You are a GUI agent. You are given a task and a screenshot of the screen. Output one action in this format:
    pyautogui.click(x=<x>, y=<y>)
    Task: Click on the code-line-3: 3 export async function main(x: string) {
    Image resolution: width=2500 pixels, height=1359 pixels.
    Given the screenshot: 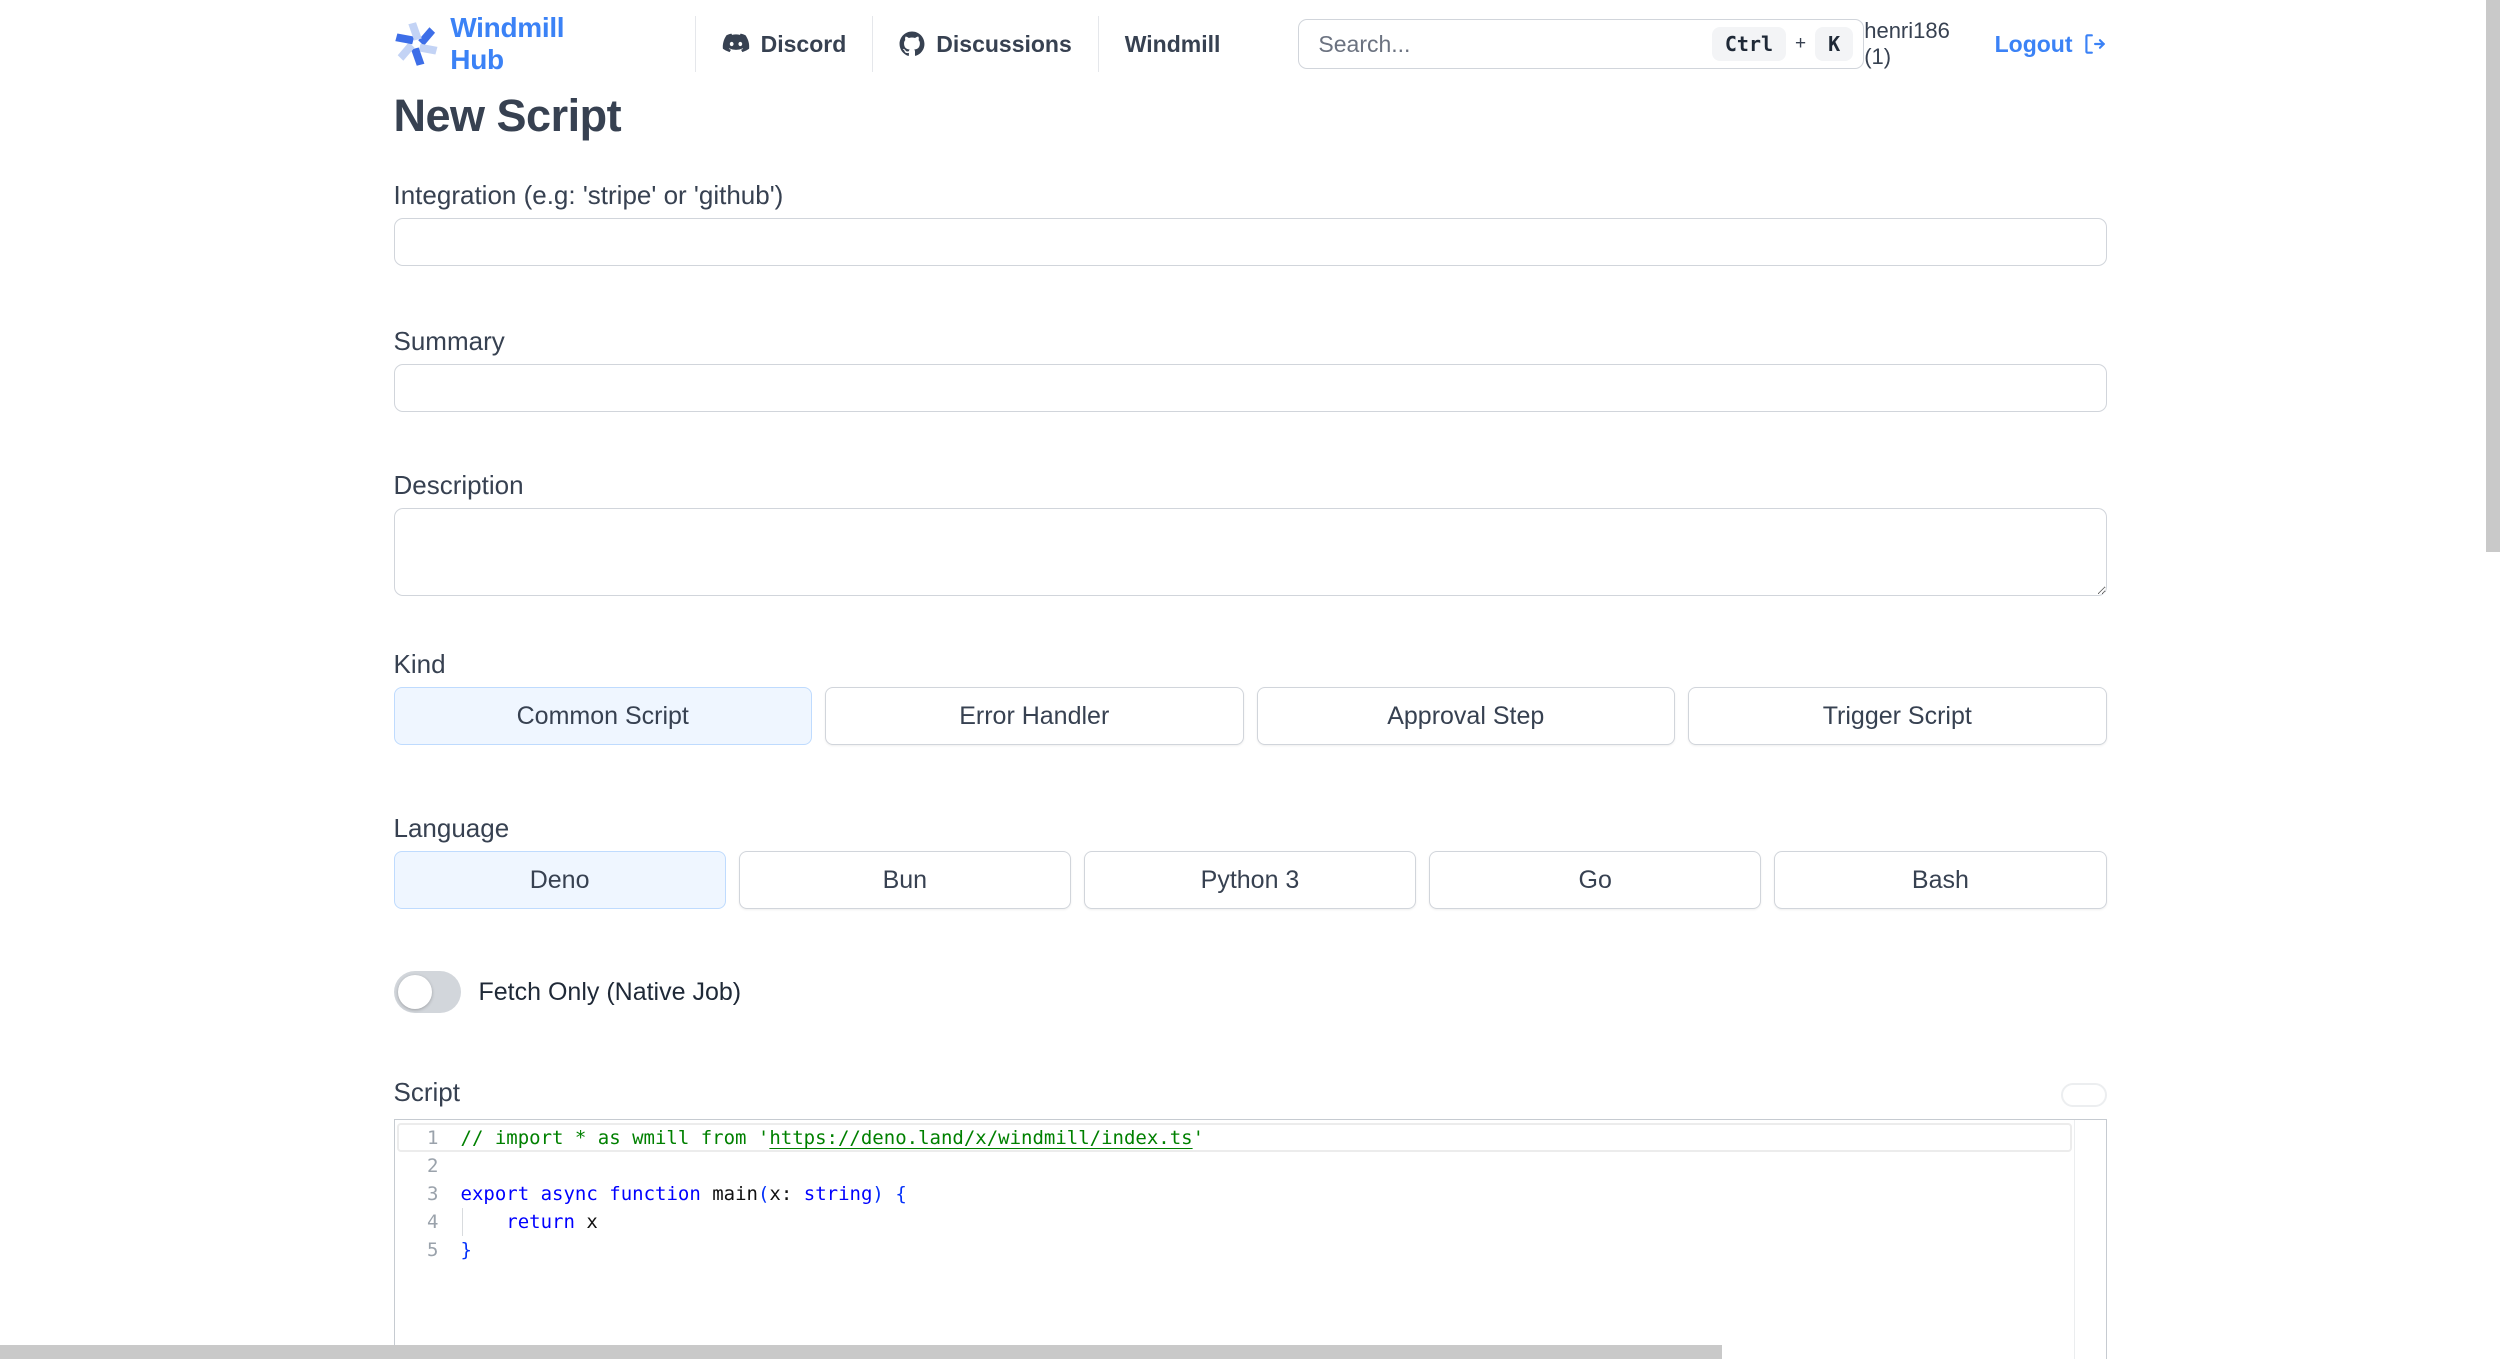 What is the action you would take?
    pyautogui.click(x=1250, y=1194)
    